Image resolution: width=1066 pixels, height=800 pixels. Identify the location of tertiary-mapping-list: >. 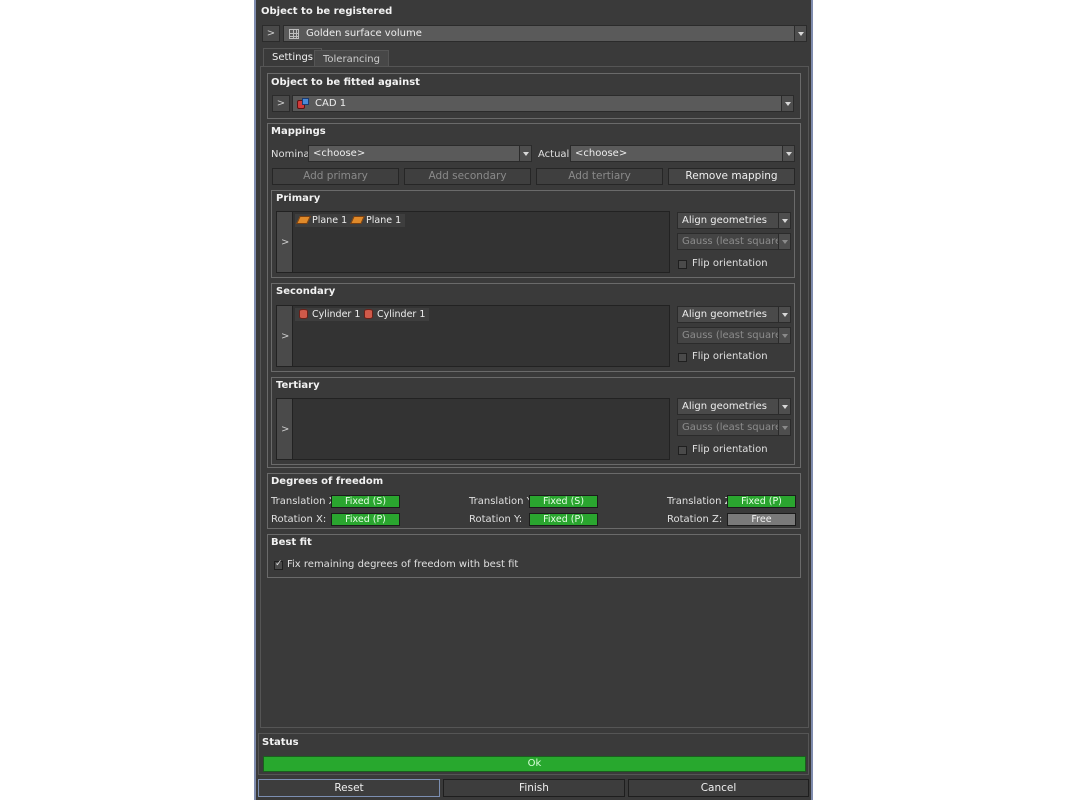
(473, 429).